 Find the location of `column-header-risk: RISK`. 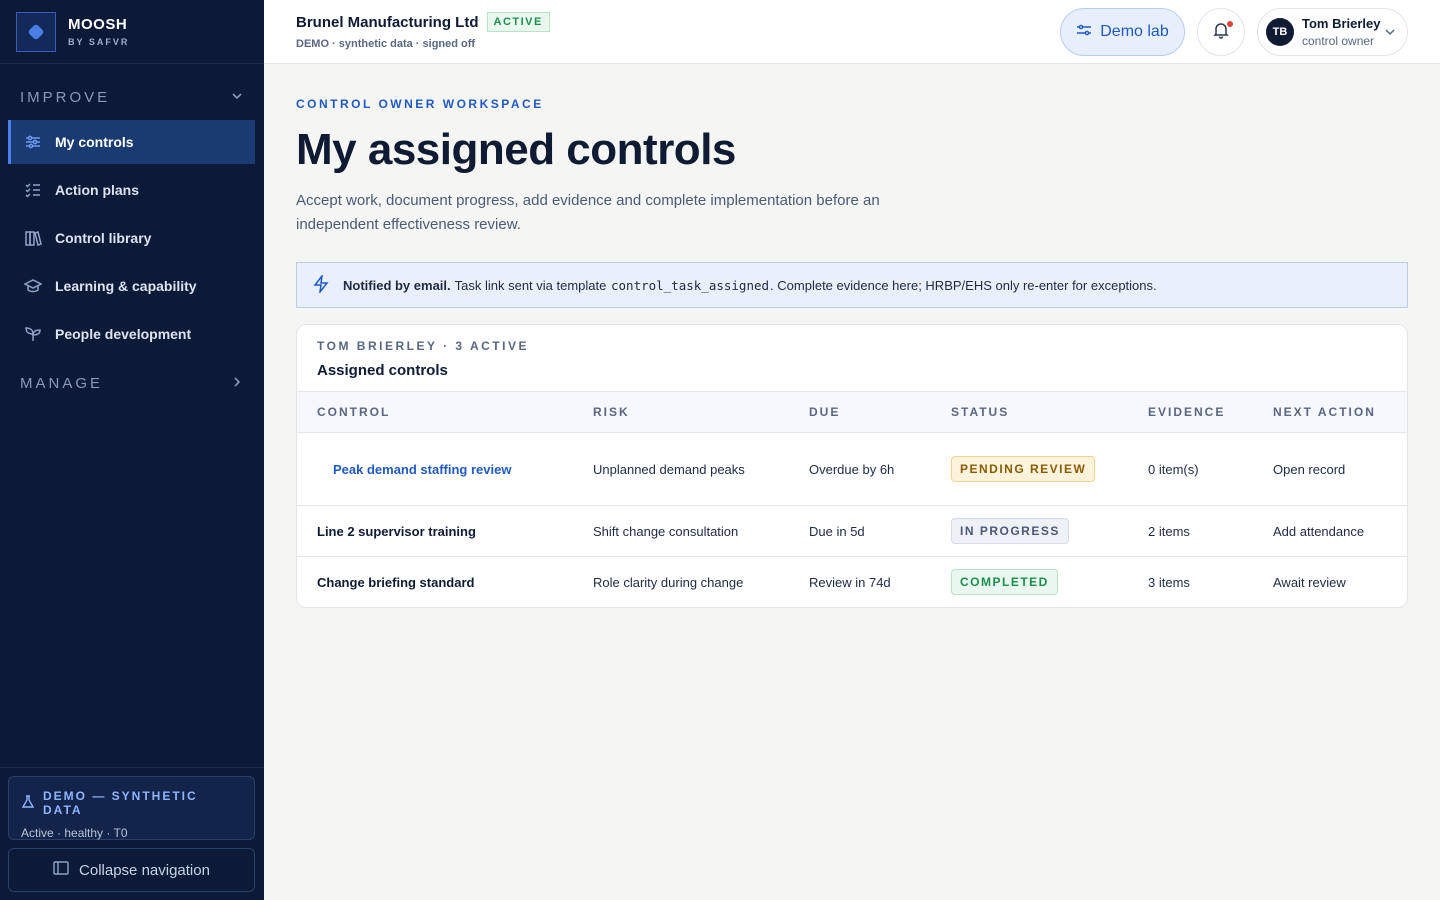

column-header-risk: RISK is located at coordinates (611, 412).